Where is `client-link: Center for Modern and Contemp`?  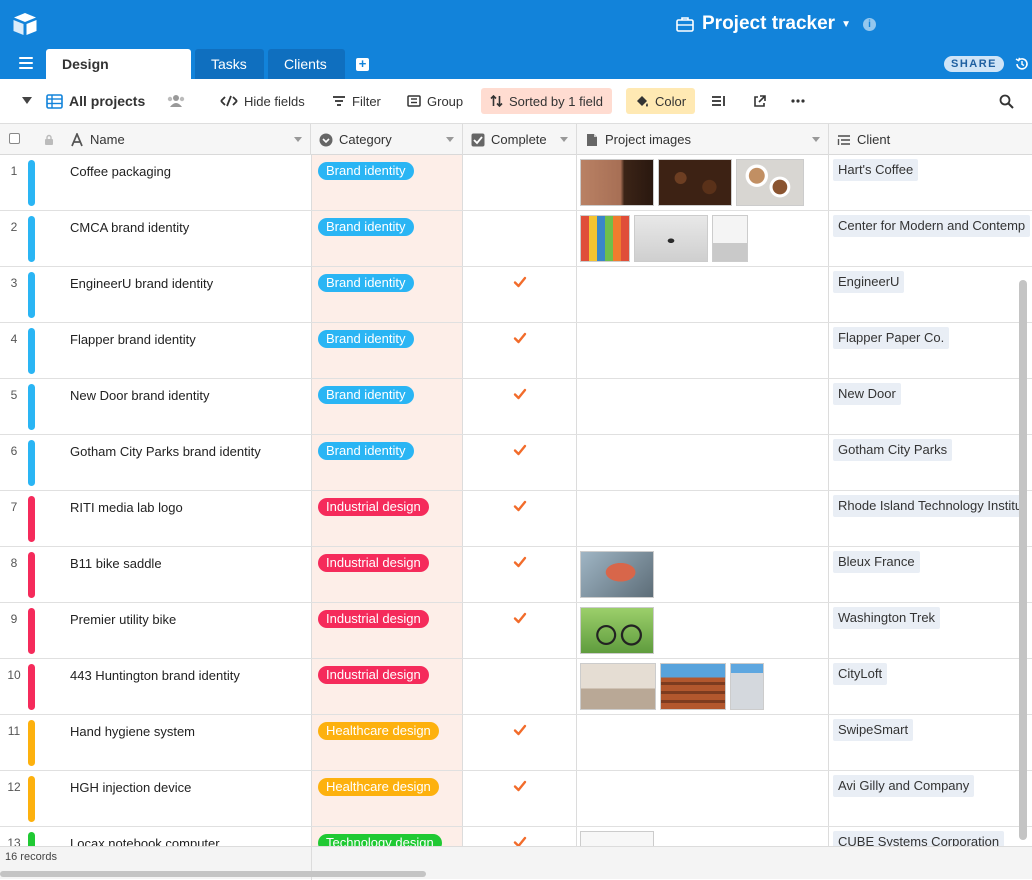
client-link: Center for Modern and Contemp is located at coordinates (932, 226).